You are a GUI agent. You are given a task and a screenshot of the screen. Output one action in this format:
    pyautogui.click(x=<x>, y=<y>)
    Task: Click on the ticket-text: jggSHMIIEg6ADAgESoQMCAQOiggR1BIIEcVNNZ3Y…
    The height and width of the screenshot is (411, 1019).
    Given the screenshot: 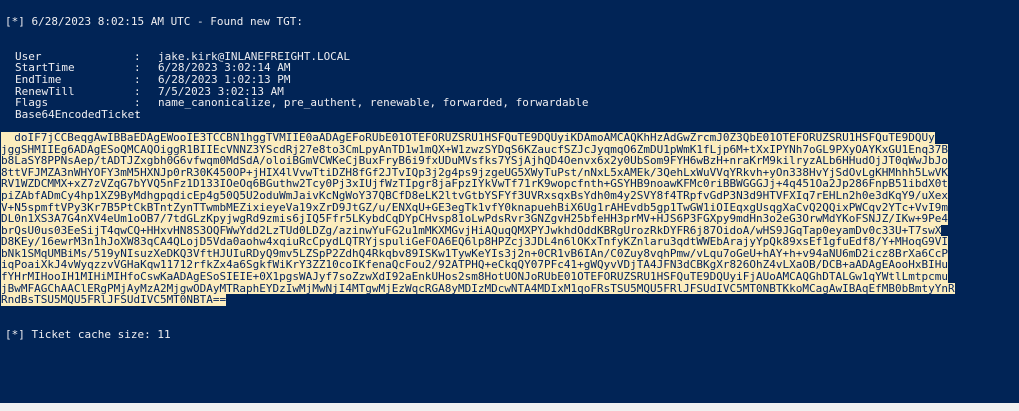 What is the action you would take?
    pyautogui.click(x=475, y=149)
    